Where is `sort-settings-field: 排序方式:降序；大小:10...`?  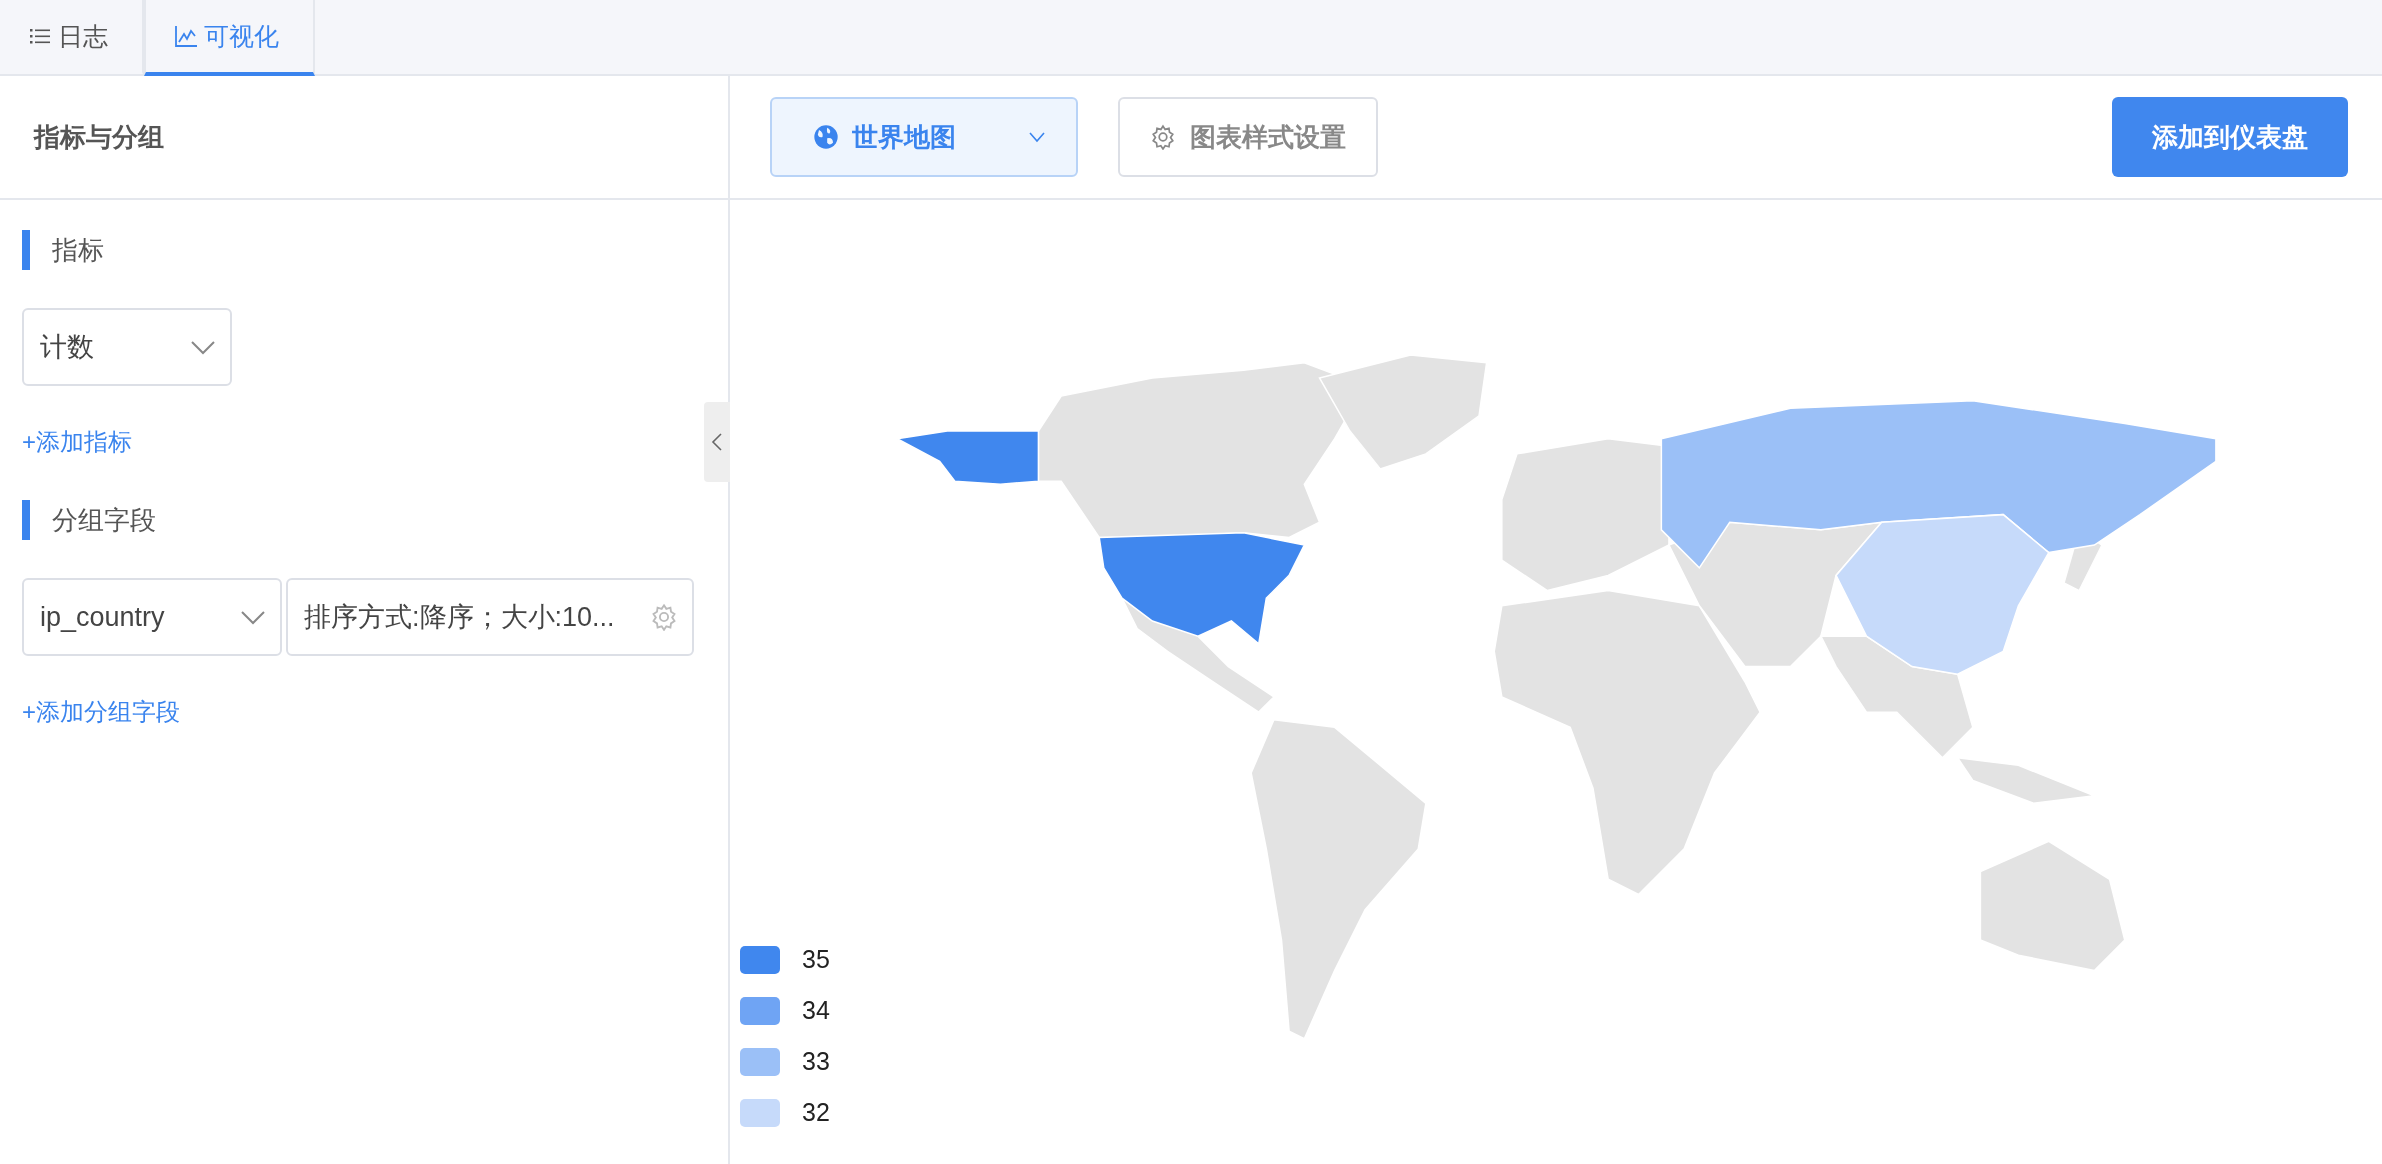 sort-settings-field: 排序方式:降序；大小:10... is located at coordinates (490, 617).